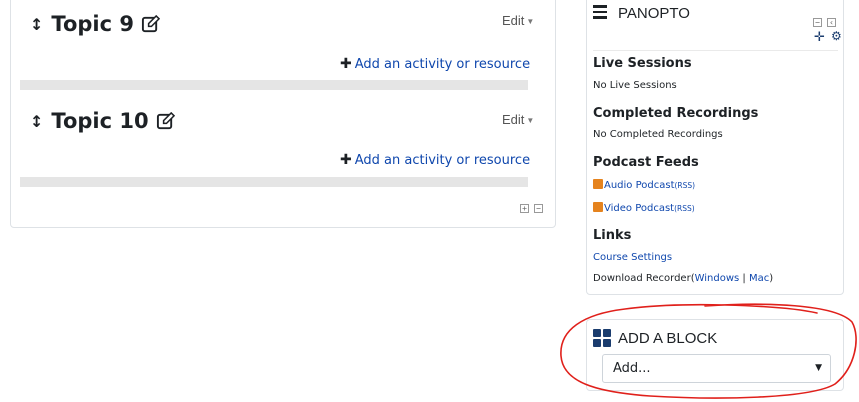  Describe the element at coordinates (632, 257) in the screenshot. I see `course-settings-link: Course Settings` at that location.